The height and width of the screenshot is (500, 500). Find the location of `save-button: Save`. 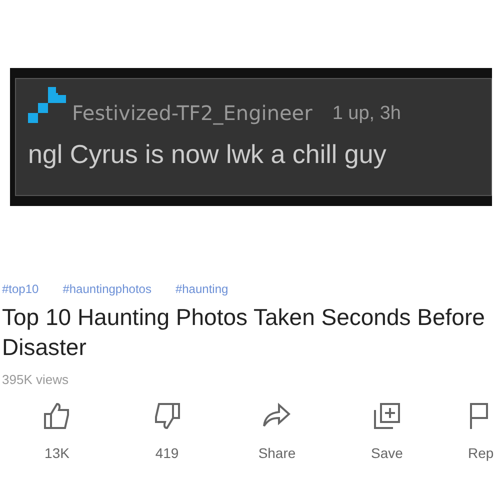

save-button: Save is located at coordinates (387, 431).